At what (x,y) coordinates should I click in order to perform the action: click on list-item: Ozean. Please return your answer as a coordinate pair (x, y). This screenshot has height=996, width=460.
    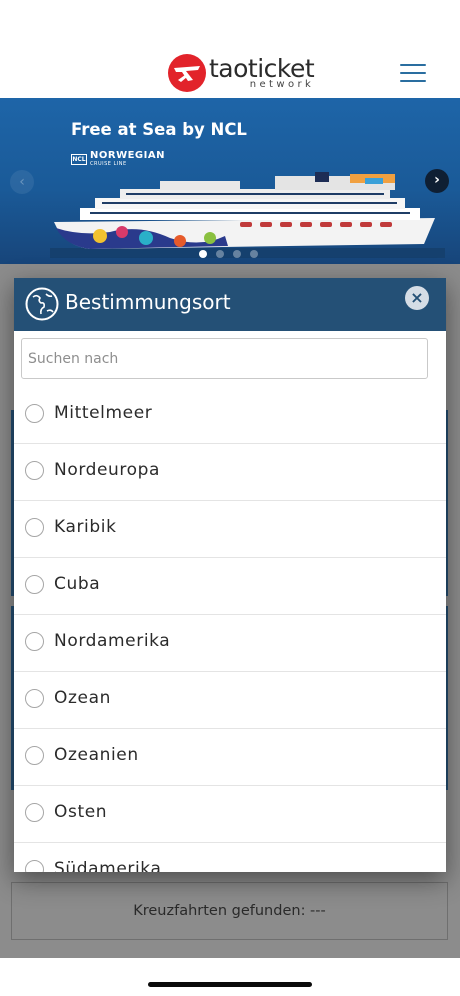
    Looking at the image, I should click on (230, 700).